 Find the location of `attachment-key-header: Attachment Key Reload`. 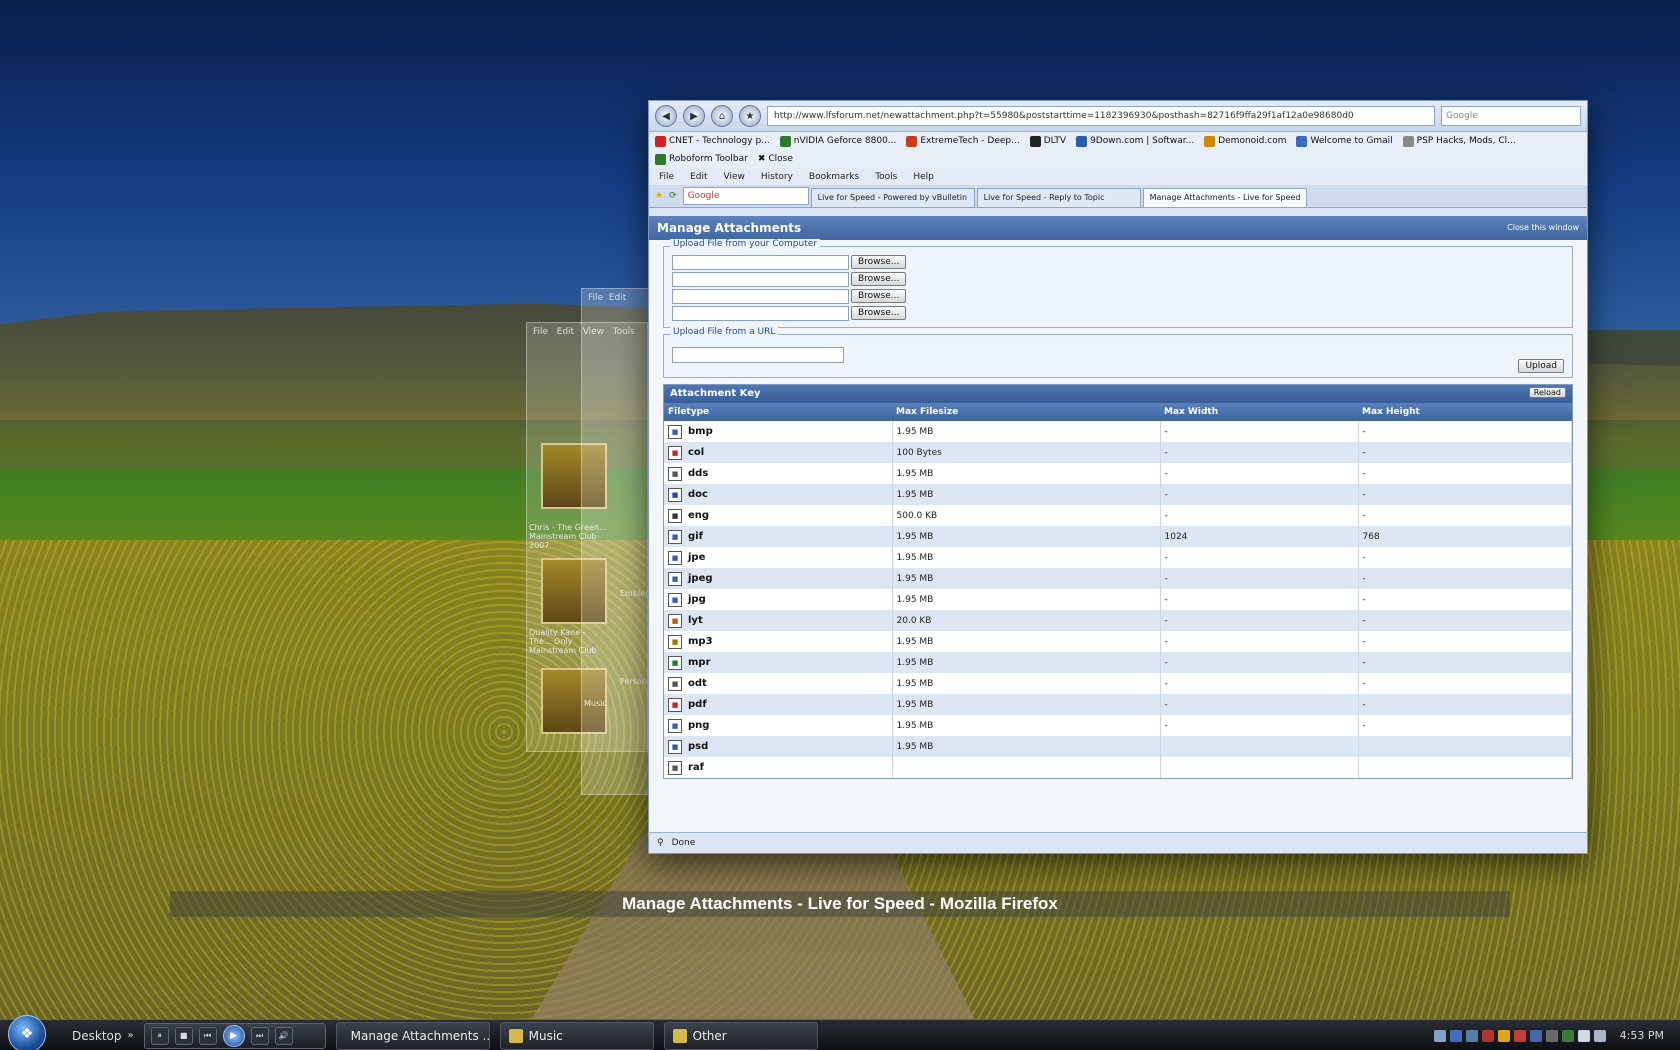

attachment-key-header: Attachment Key Reload is located at coordinates (1118, 394).